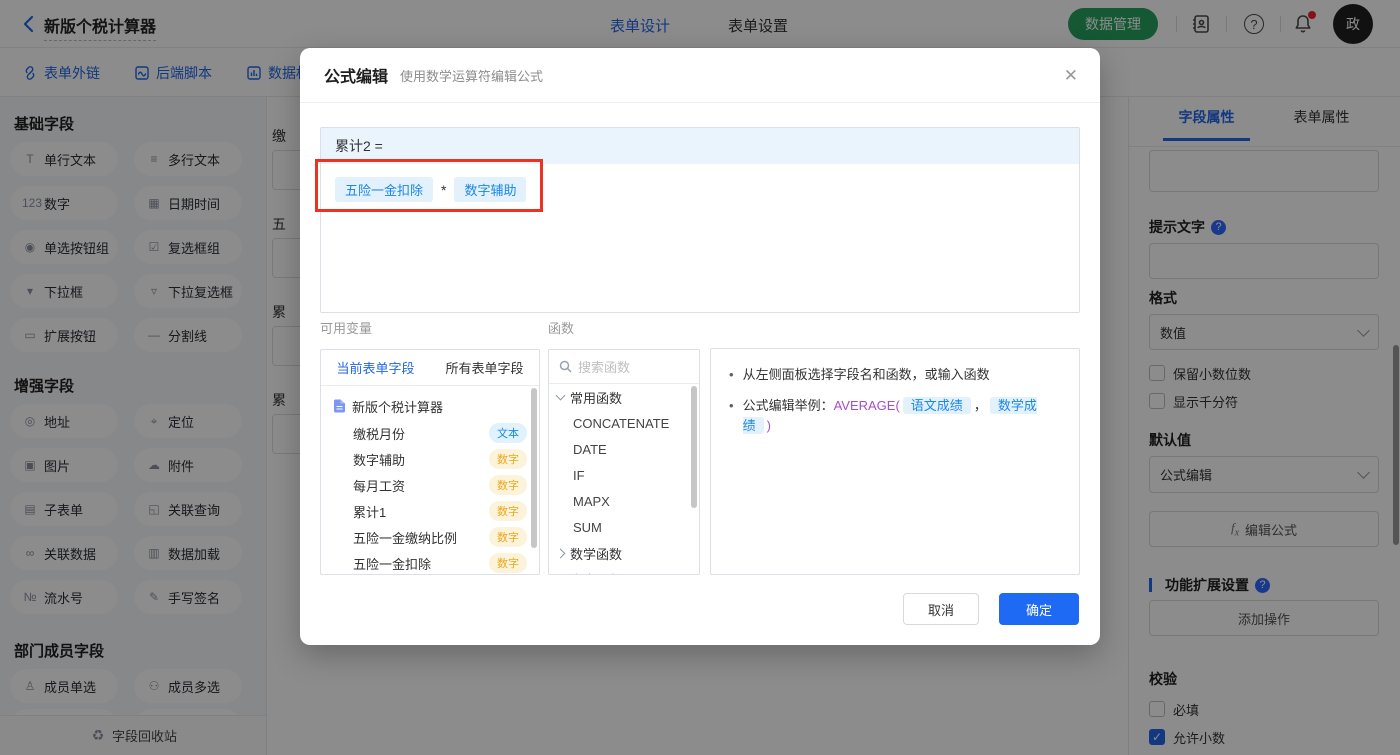 The height and width of the screenshot is (755, 1400). What do you see at coordinates (346, 328) in the screenshot?
I see `variables-label: 可用变量` at bounding box center [346, 328].